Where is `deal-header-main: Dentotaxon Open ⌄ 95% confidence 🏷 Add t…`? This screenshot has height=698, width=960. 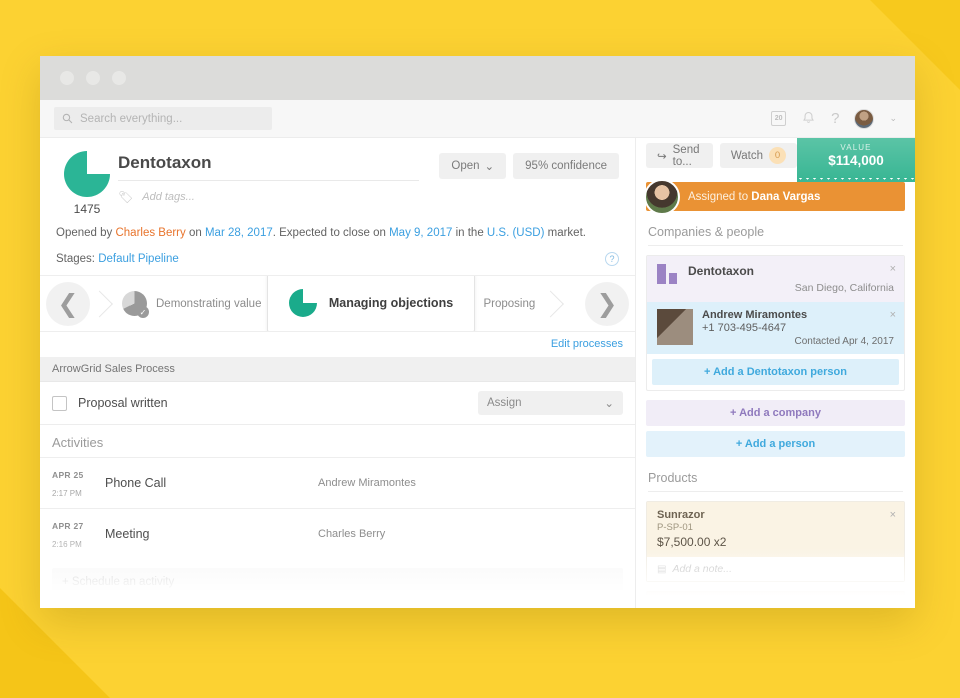 deal-header-main: Dentotaxon Open ⌄ 95% confidence 🏷 Add t… is located at coordinates (368, 183).